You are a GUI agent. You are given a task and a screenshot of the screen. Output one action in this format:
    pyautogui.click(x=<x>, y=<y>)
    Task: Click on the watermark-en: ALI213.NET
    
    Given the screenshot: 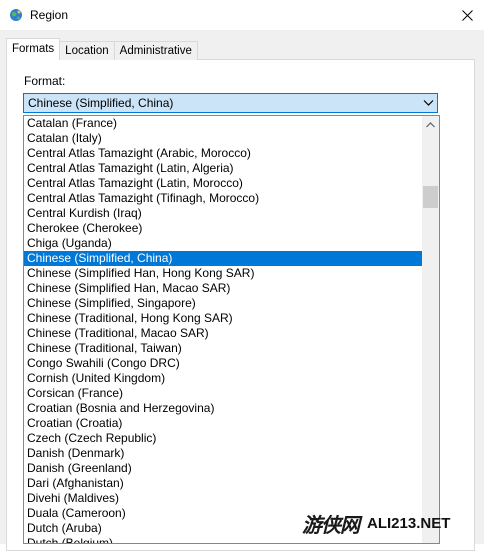 What is the action you would take?
    pyautogui.click(x=409, y=523)
    